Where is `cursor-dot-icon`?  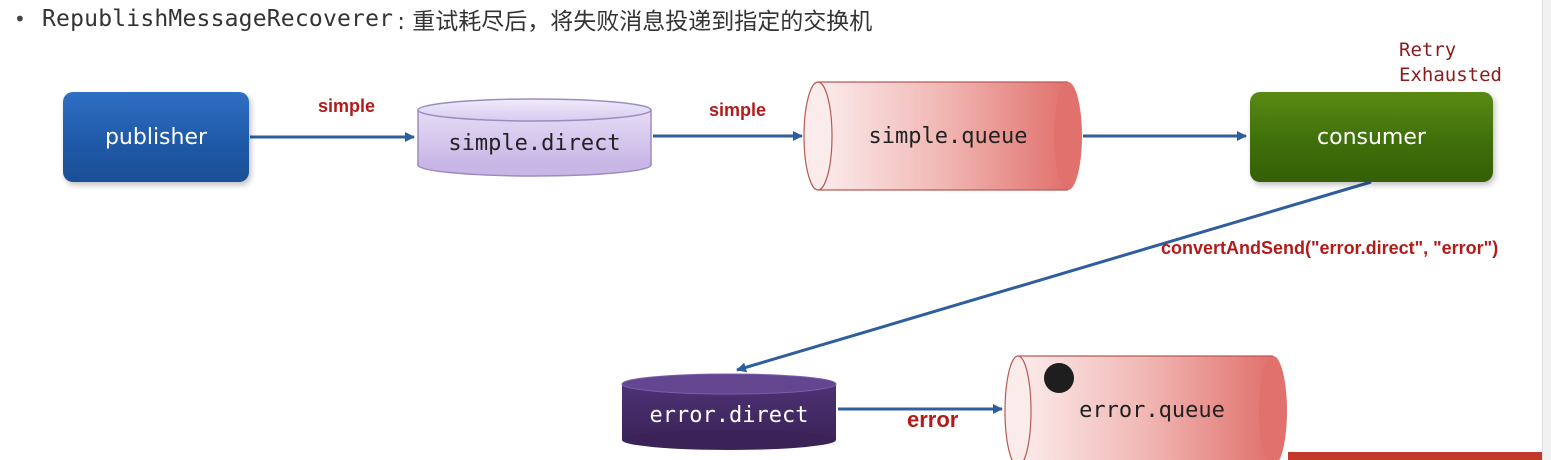 cursor-dot-icon is located at coordinates (1059, 378).